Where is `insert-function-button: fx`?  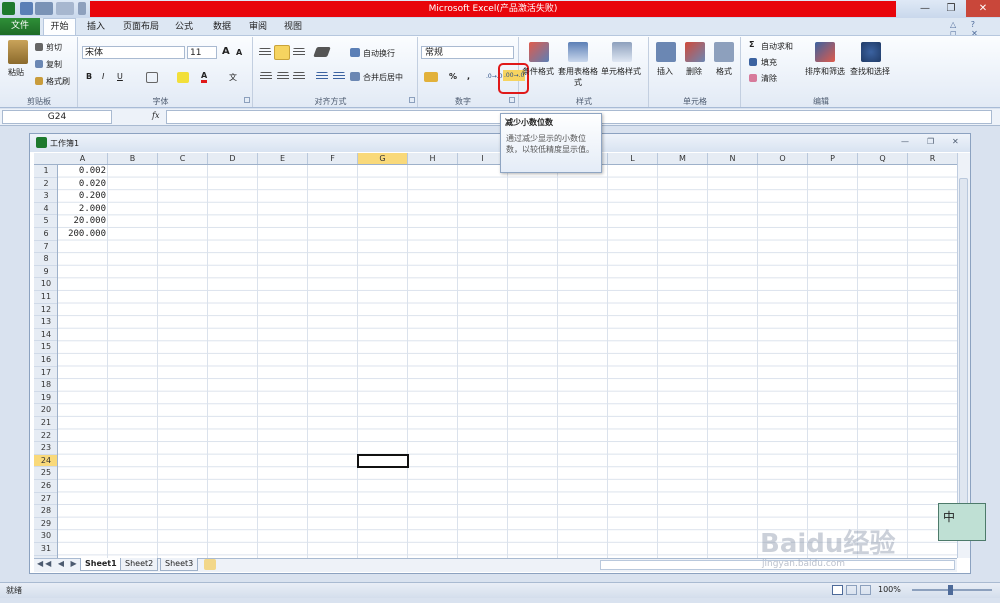 insert-function-button: fx is located at coordinates (155, 115).